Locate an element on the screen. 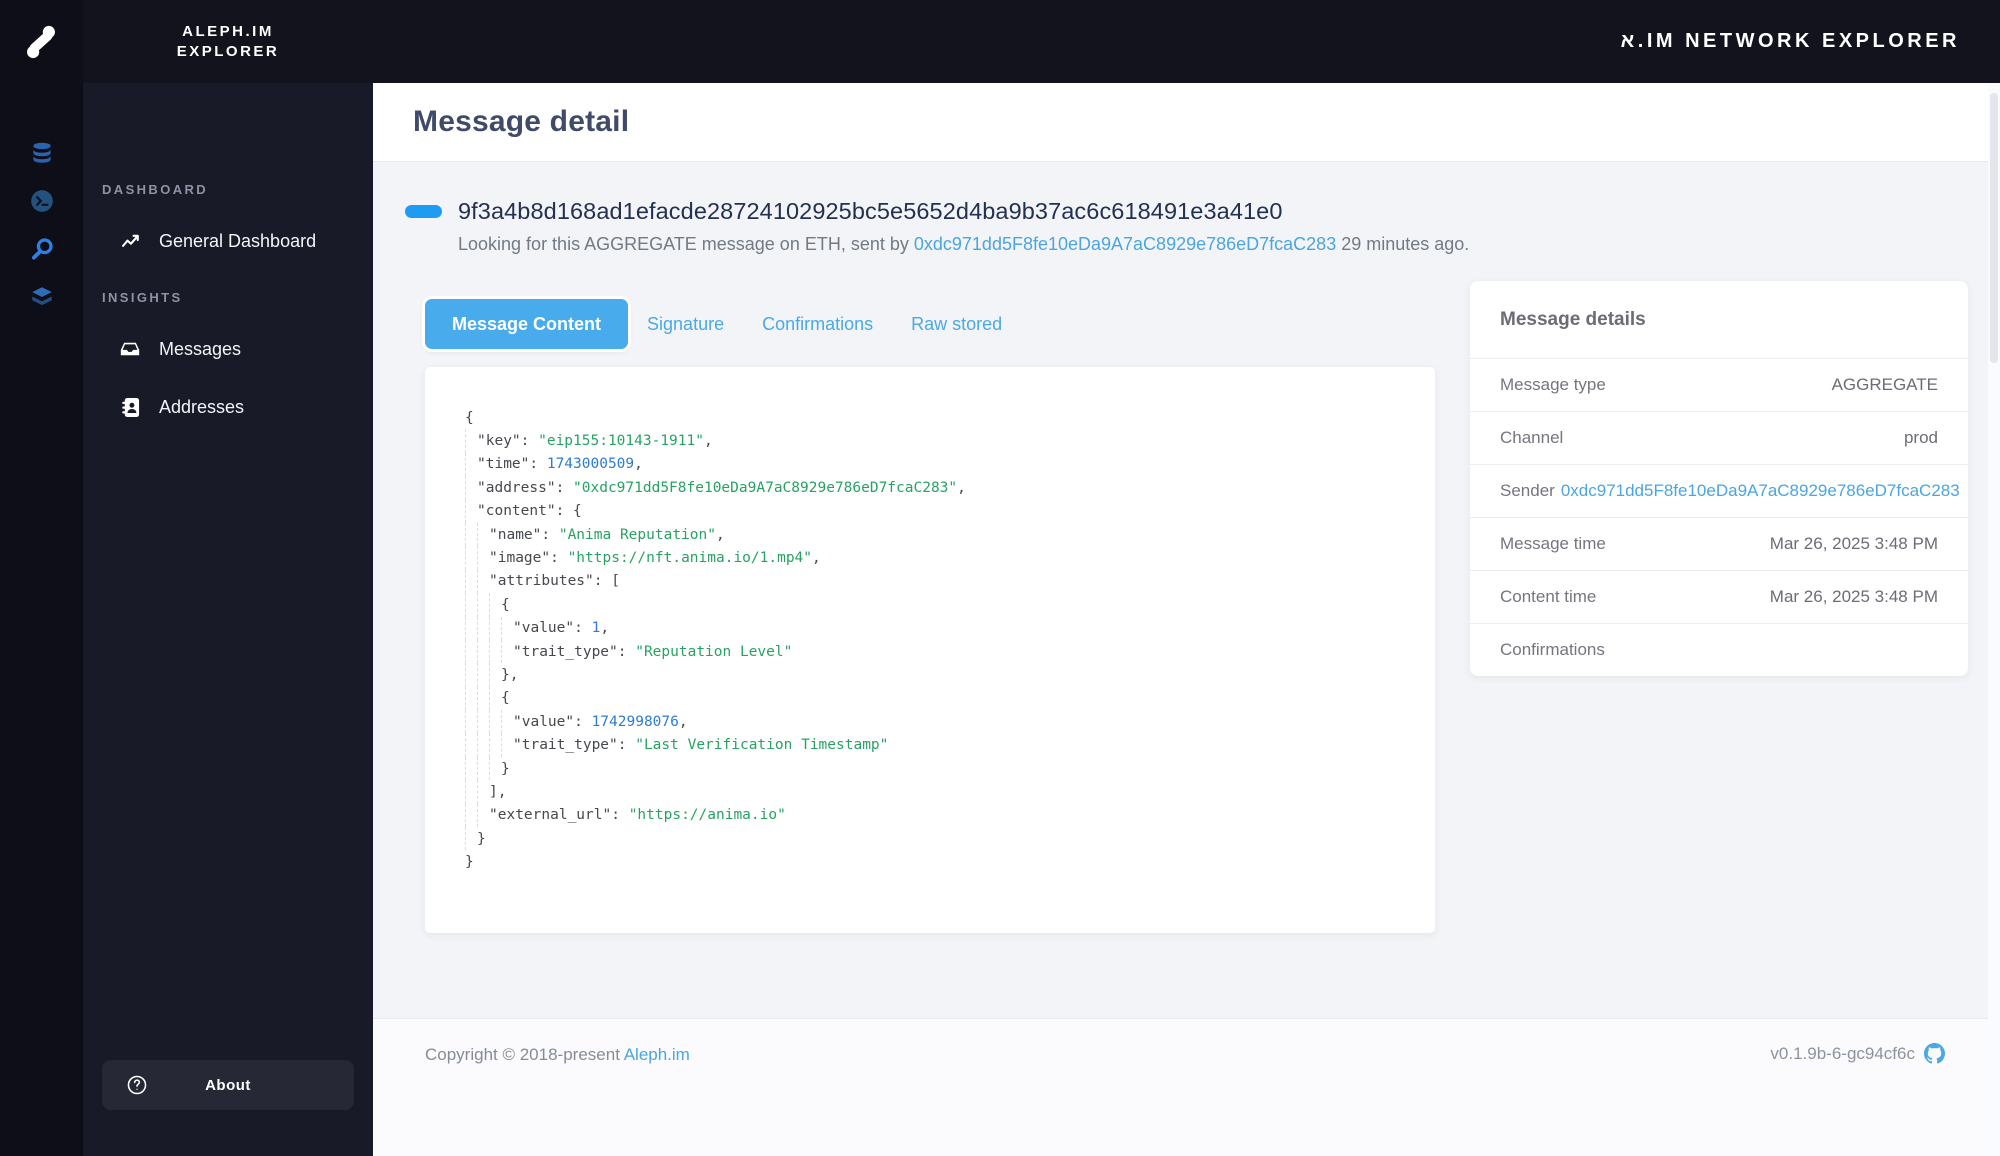 Image resolution: width=2000 pixels, height=1156 pixels. code-line: "content": { is located at coordinates (930, 511).